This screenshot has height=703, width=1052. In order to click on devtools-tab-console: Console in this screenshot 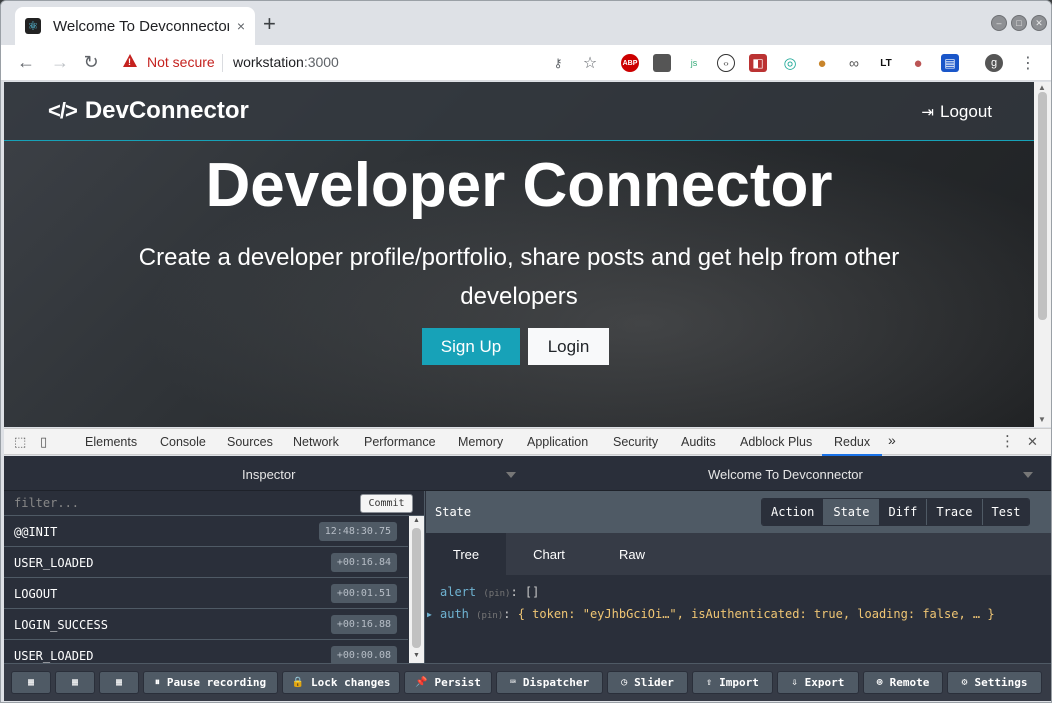, I will do `click(183, 442)`.